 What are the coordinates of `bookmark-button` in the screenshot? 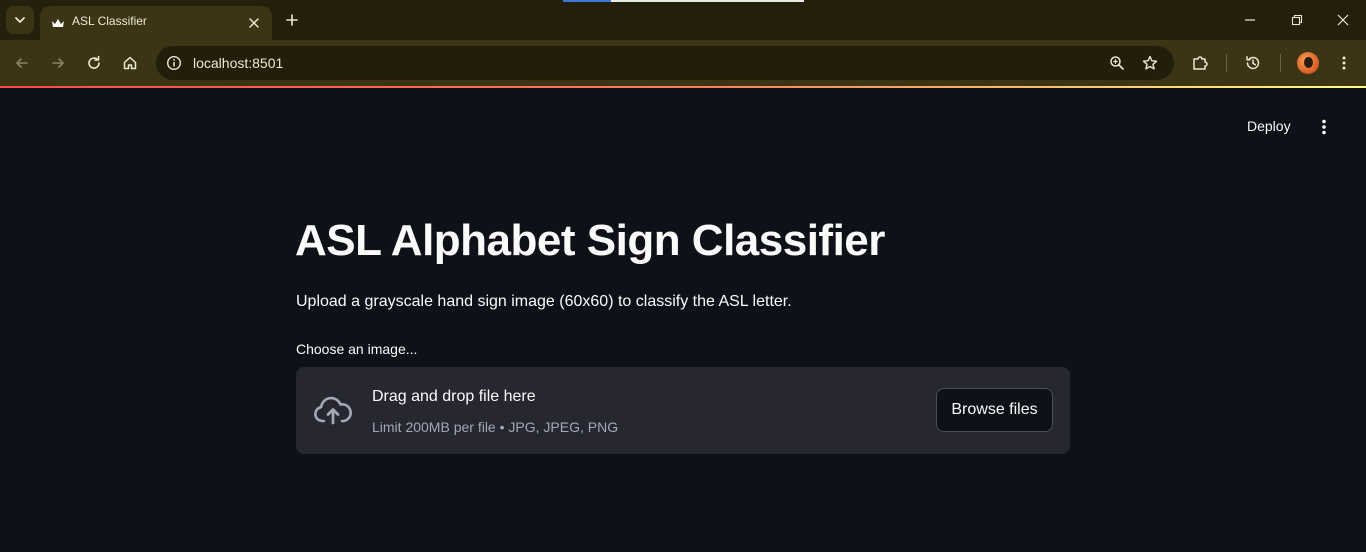 It's located at (1150, 63).